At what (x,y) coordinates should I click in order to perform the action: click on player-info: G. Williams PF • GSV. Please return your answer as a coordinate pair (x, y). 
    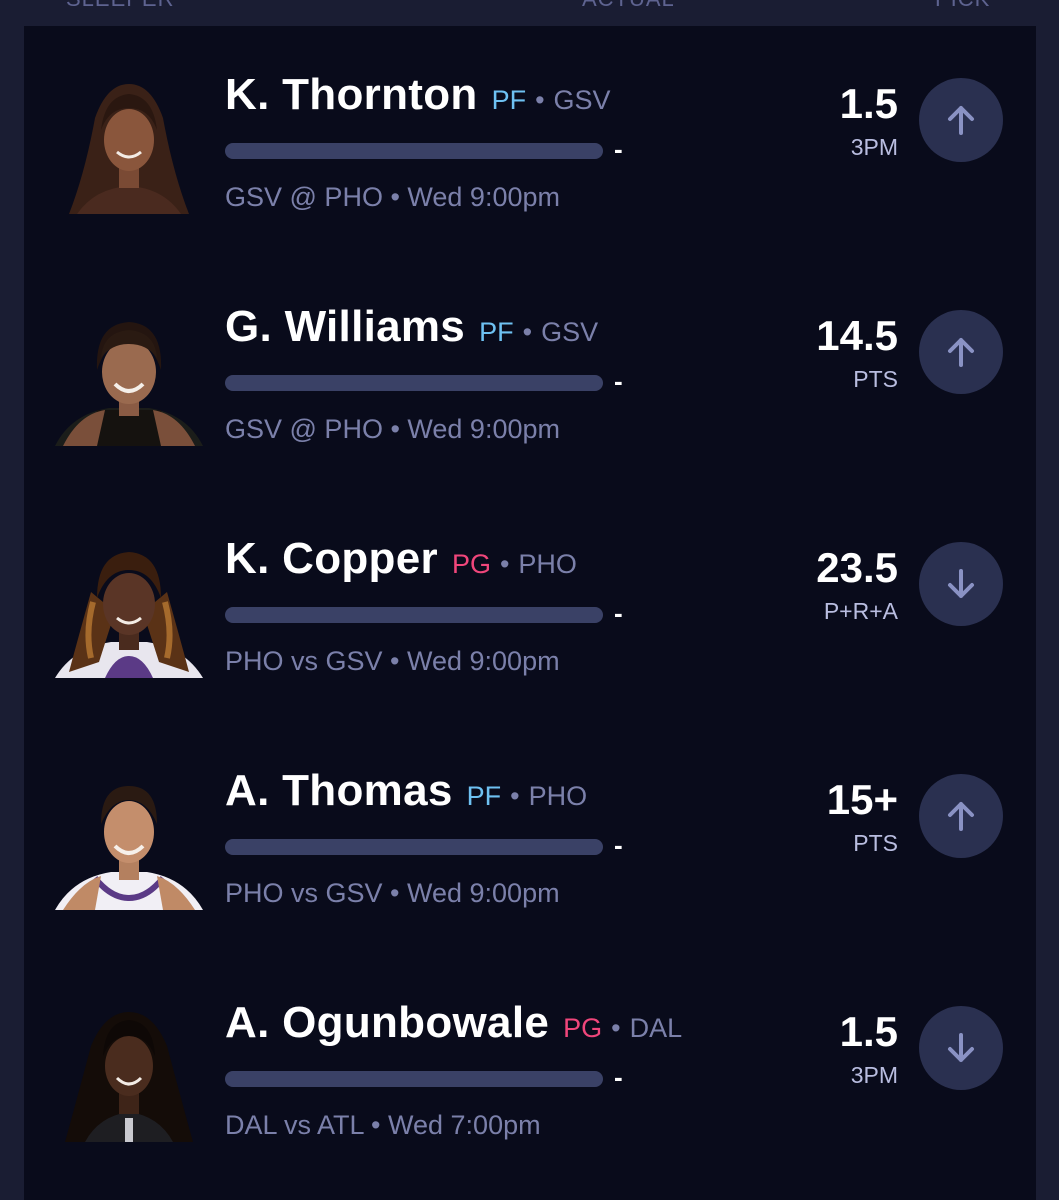
    Looking at the image, I should click on (411, 330).